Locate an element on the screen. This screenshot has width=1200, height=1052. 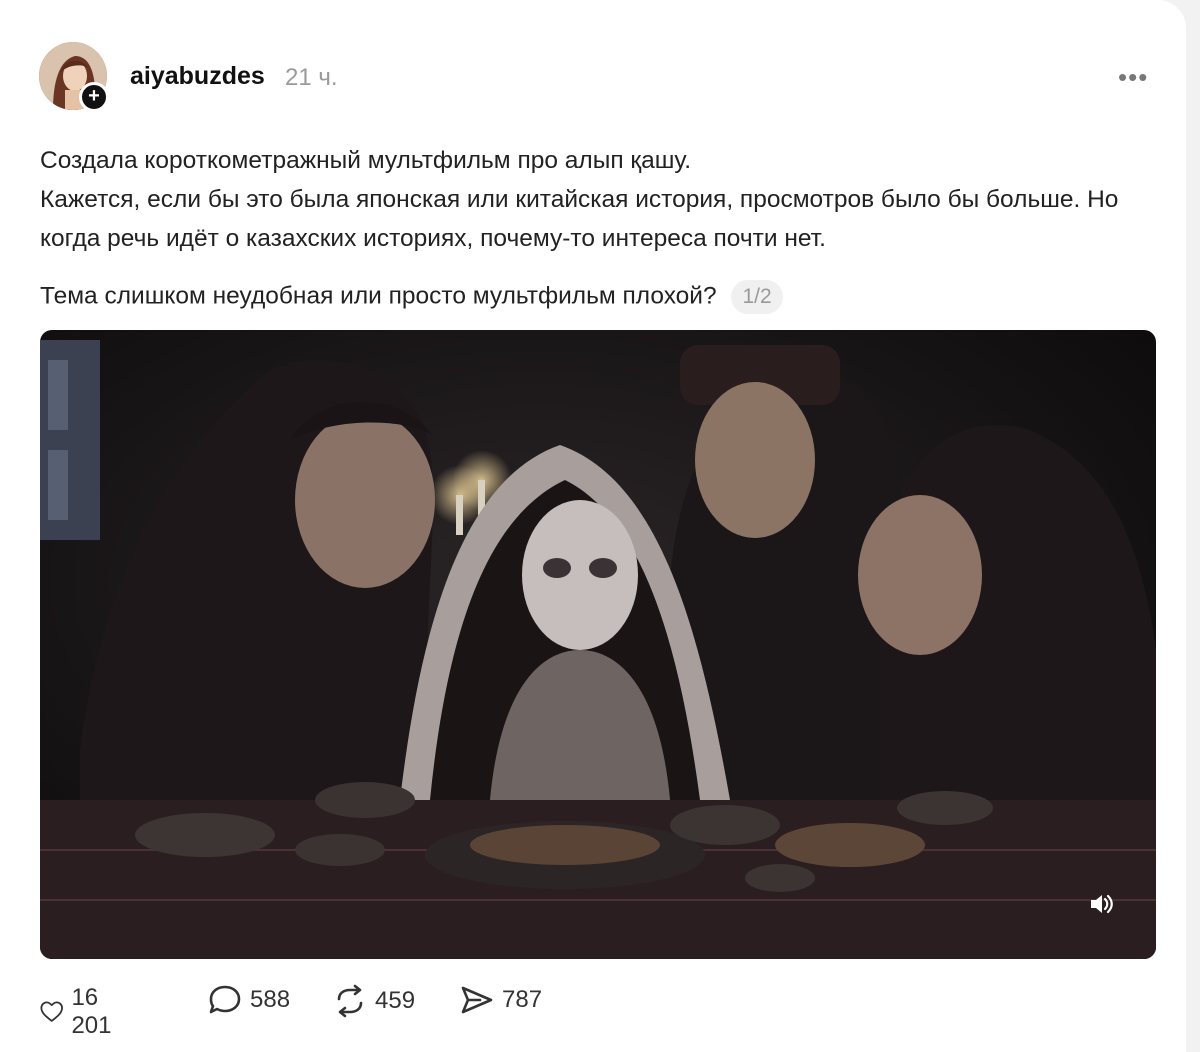
repost-button: 459 is located at coordinates (374, 1001).